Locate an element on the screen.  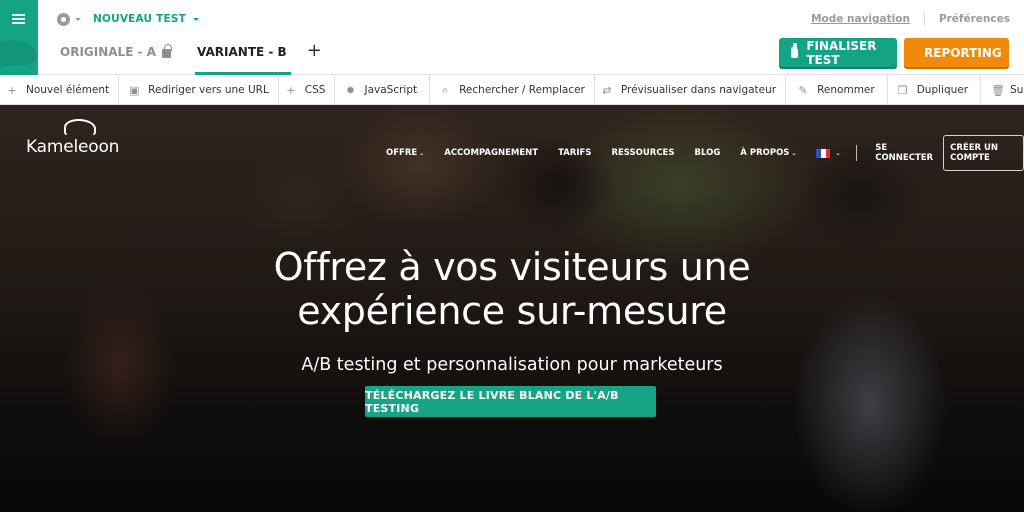
tool-label: Renommer is located at coordinates (846, 90).